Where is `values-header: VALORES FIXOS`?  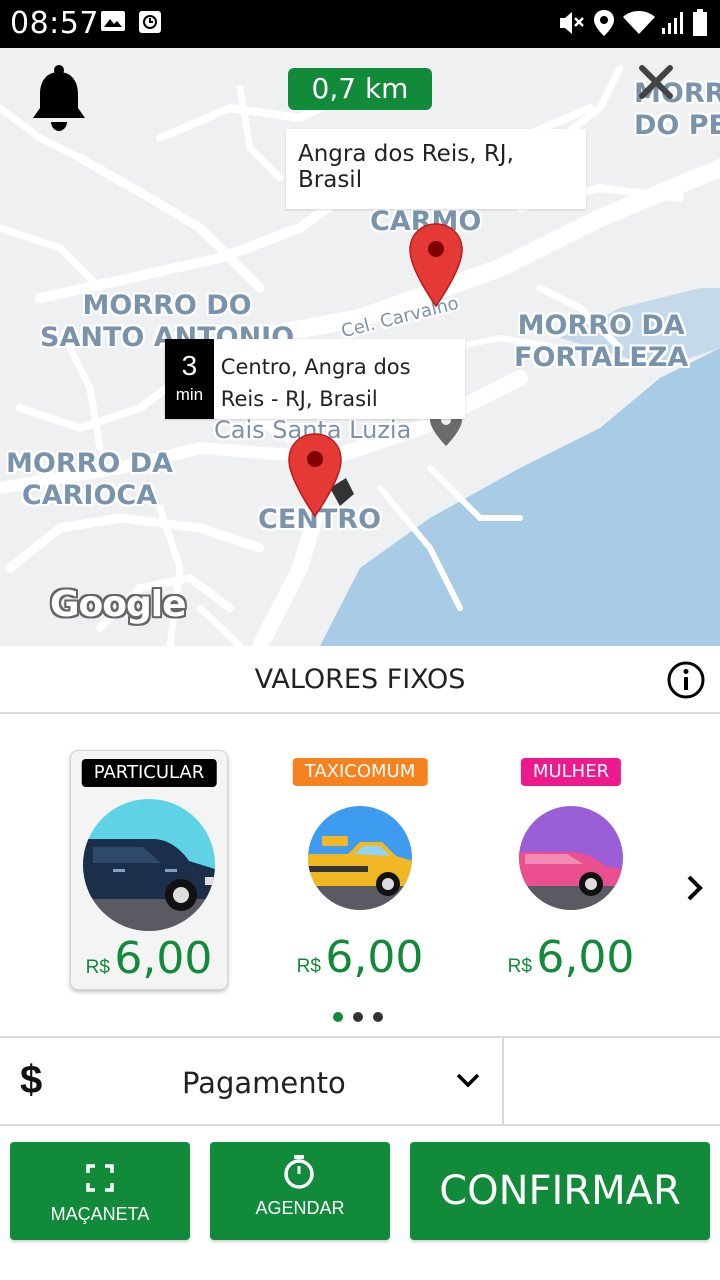
values-header: VALORES FIXOS is located at coordinates (360, 680).